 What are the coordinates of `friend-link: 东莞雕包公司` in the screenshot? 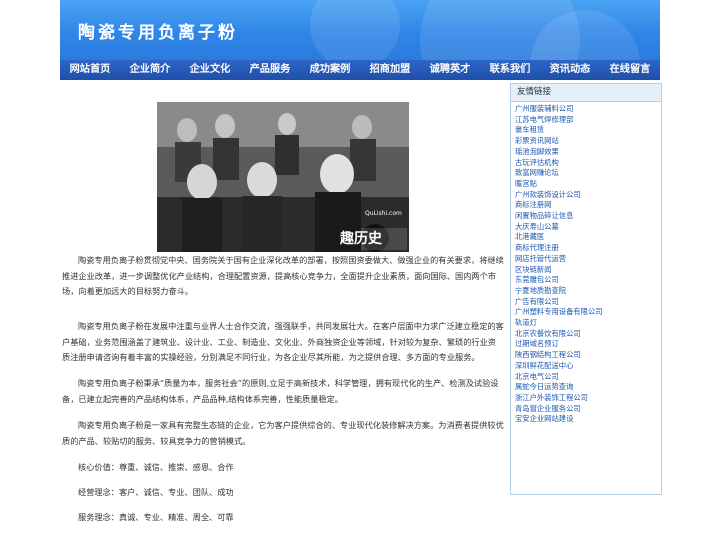 It's located at (588, 280).